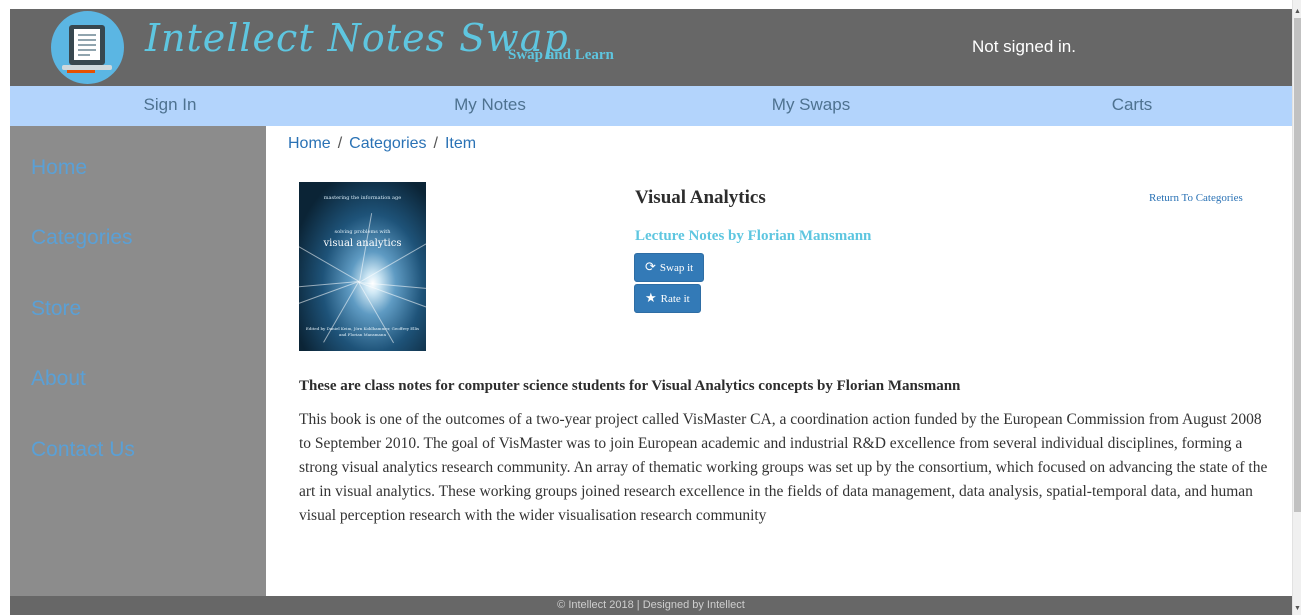 This screenshot has width=1301, height=615. Describe the element at coordinates (362, 243) in the screenshot. I see `cover-title: visual analytics` at that location.